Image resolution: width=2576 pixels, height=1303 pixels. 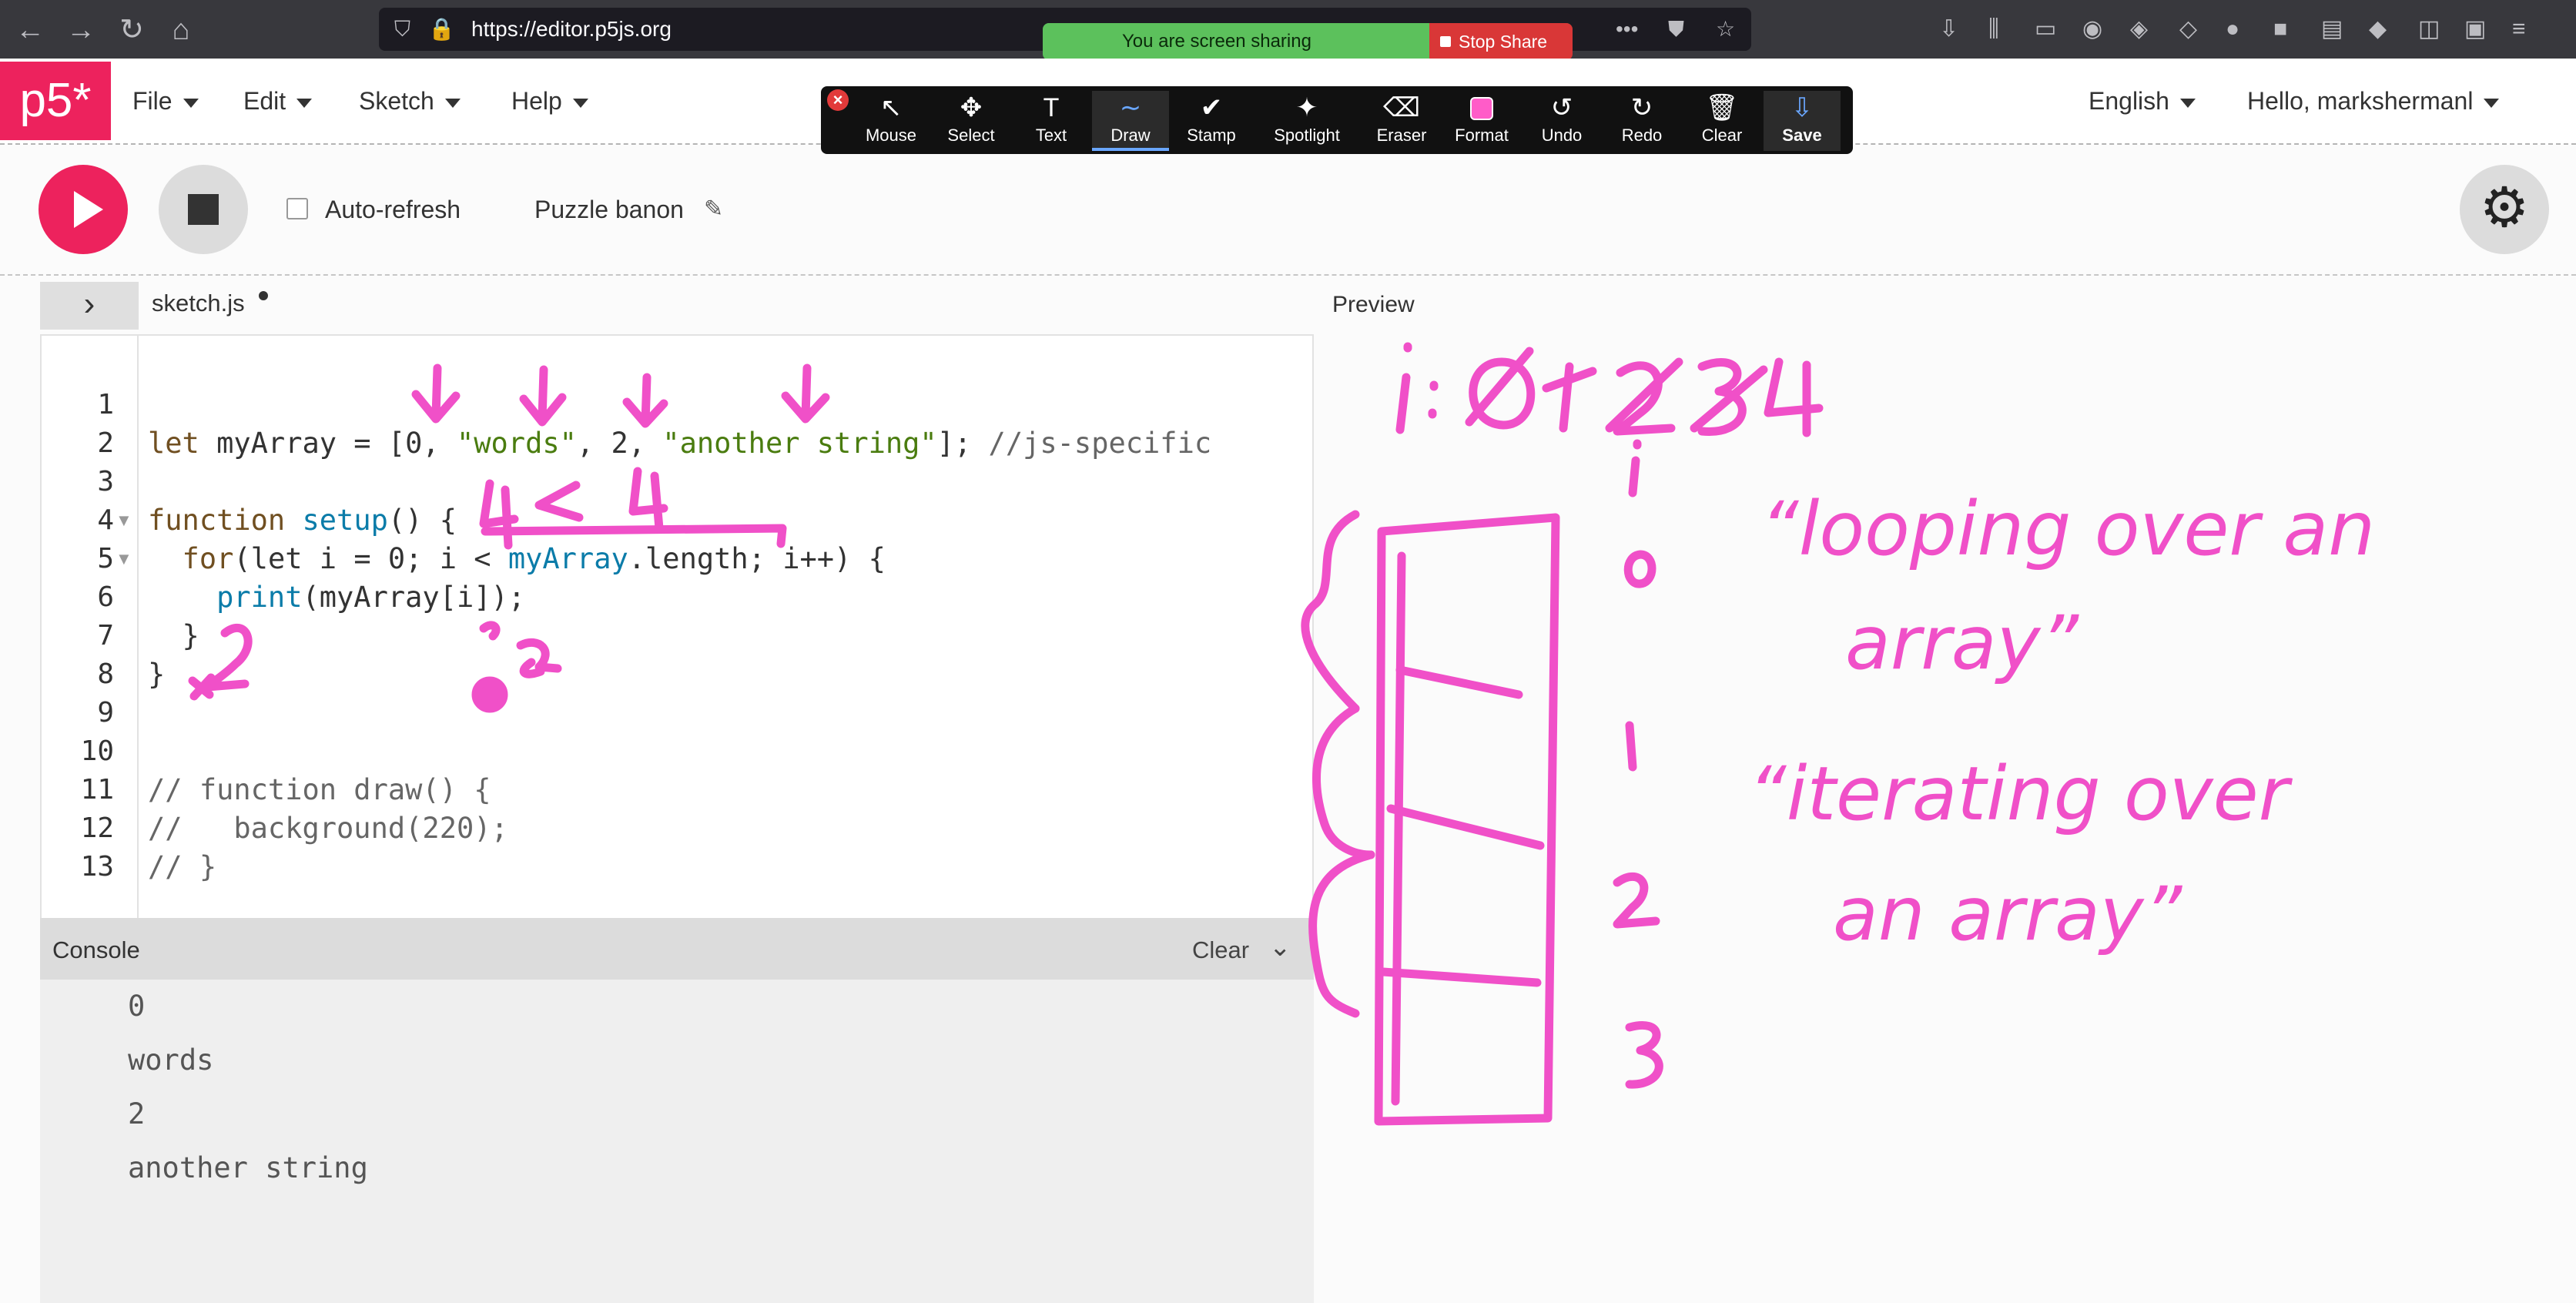 What do you see at coordinates (402, 29) in the screenshot?
I see `shield-icon: ⛉` at bounding box center [402, 29].